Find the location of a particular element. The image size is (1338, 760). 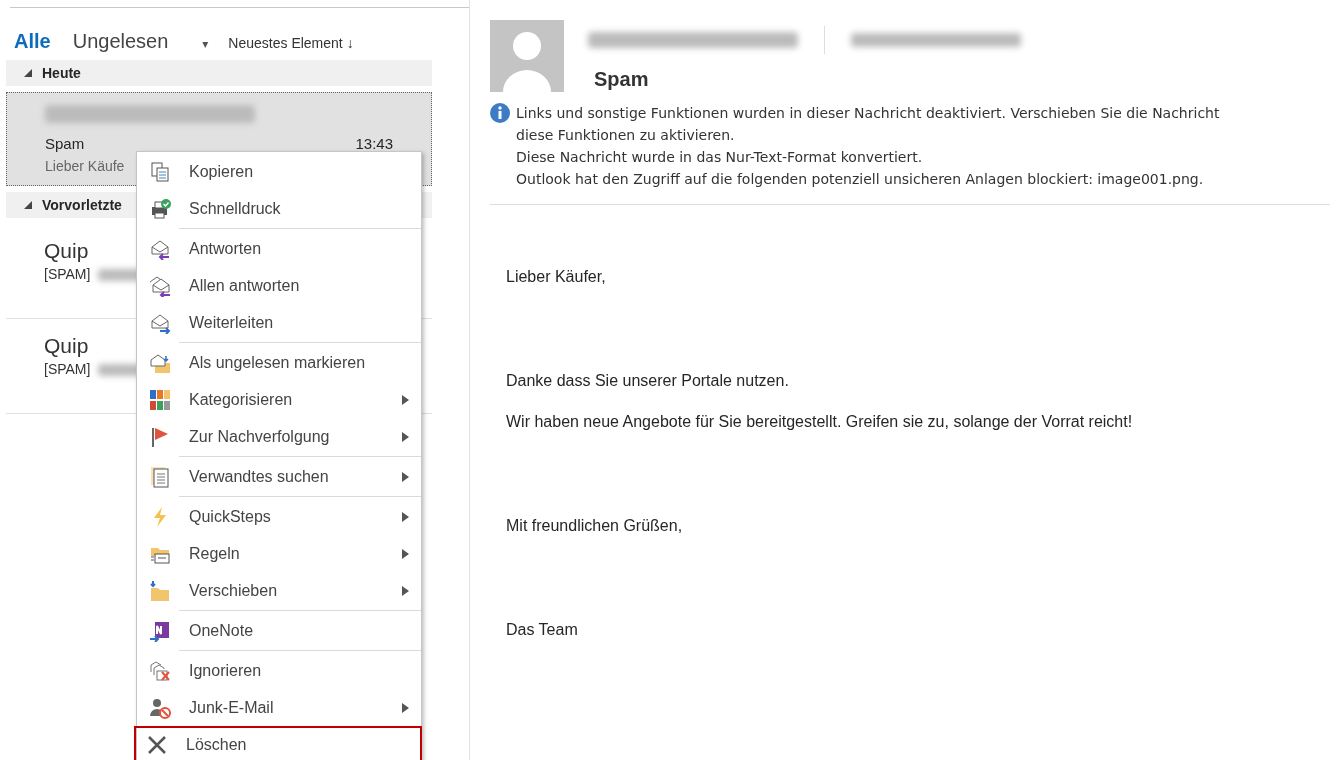

info-text: Outlook hat den Zugriff auf die folgenden potenziell unsicheren Anlagen blockiert: image001.png. is located at coordinates (860, 179).